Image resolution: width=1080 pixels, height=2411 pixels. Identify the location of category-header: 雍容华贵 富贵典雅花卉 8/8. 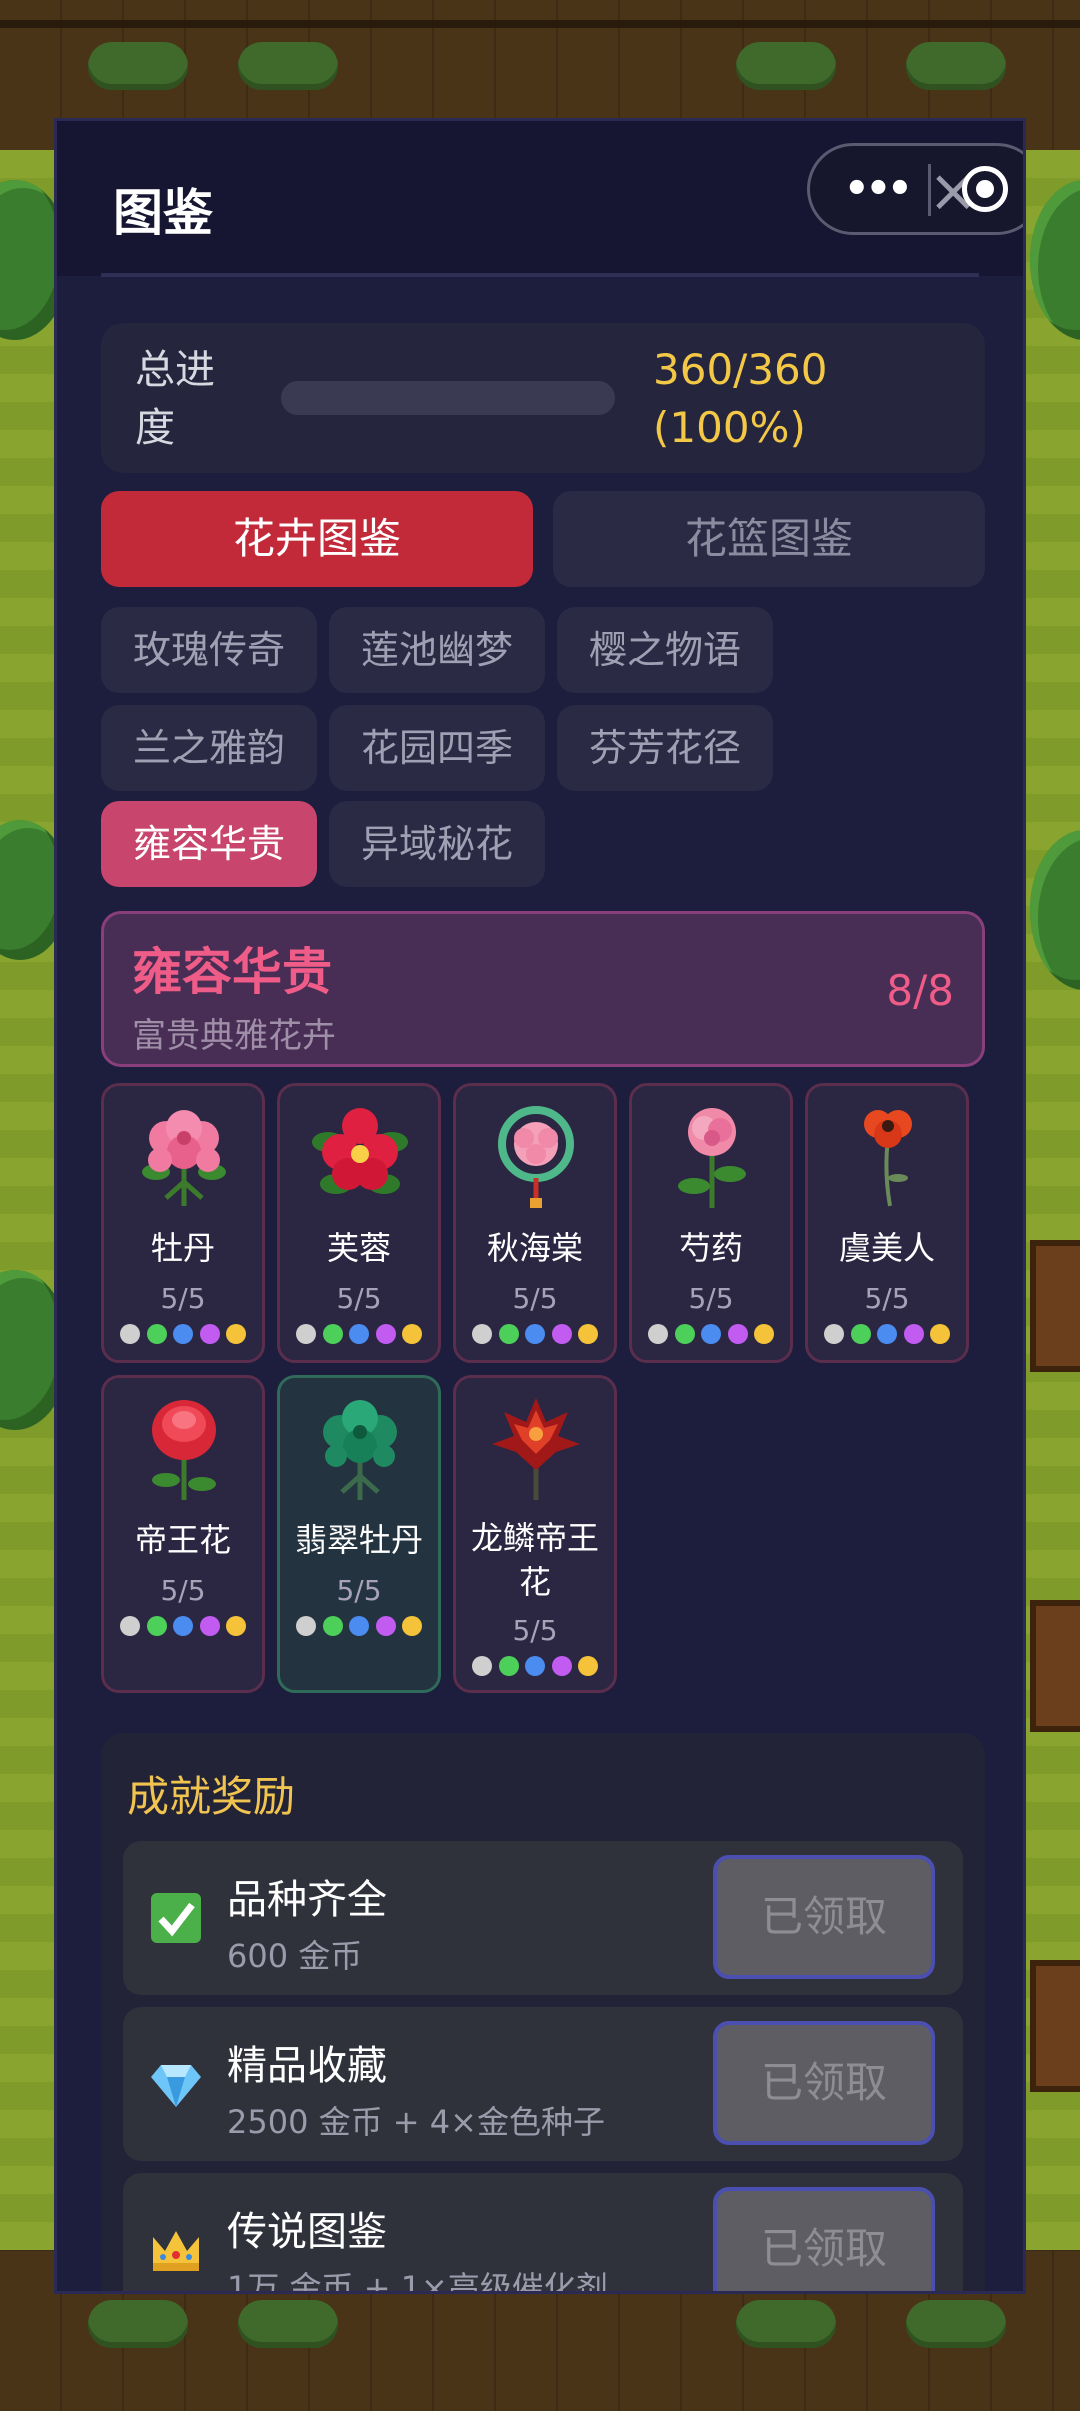
(543, 989).